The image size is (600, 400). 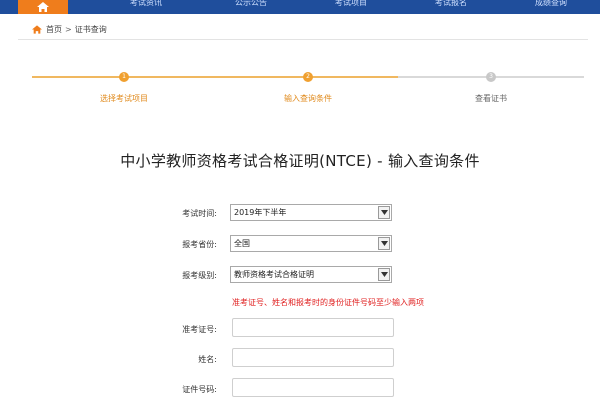 I want to click on home-nav-button, so click(x=43, y=7).